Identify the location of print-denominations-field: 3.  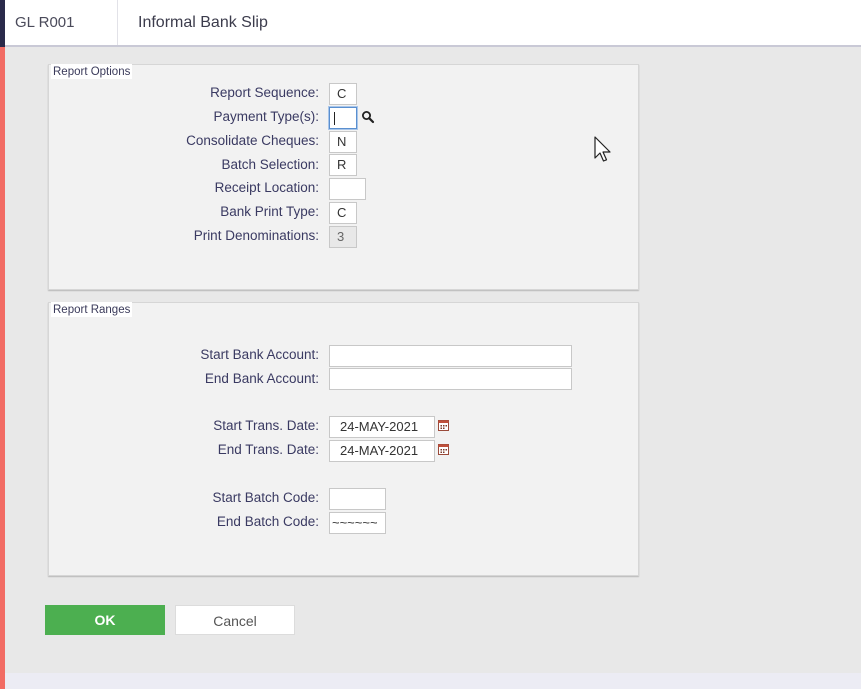
(343, 237).